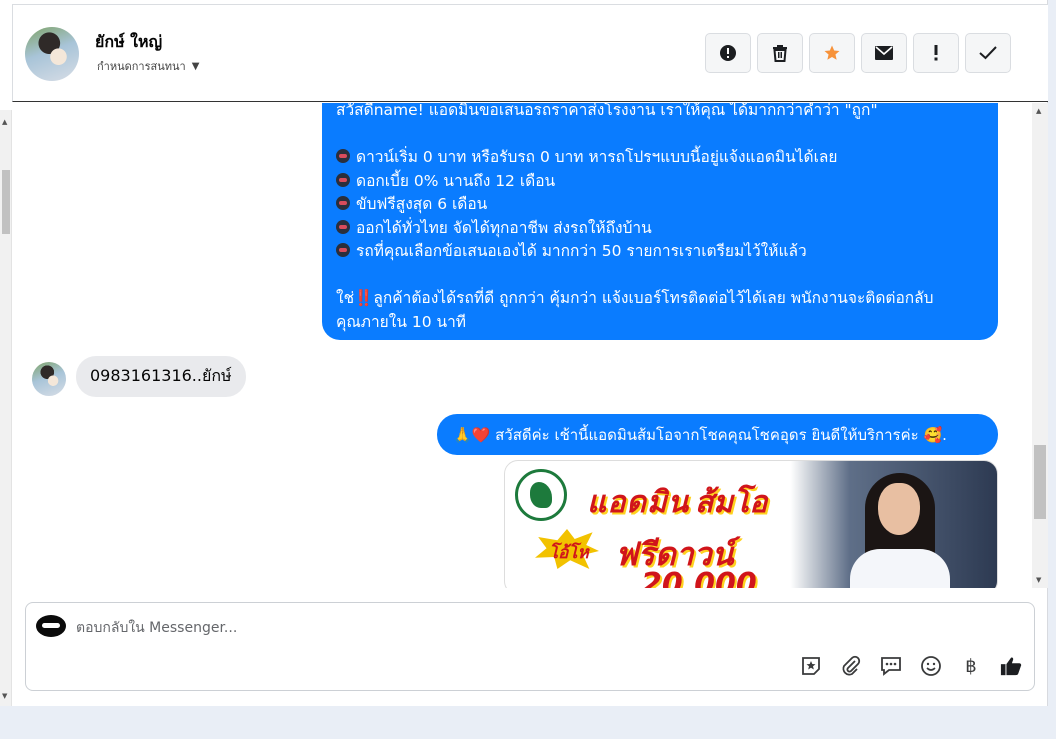  I want to click on saved-reply-button, so click(891, 666).